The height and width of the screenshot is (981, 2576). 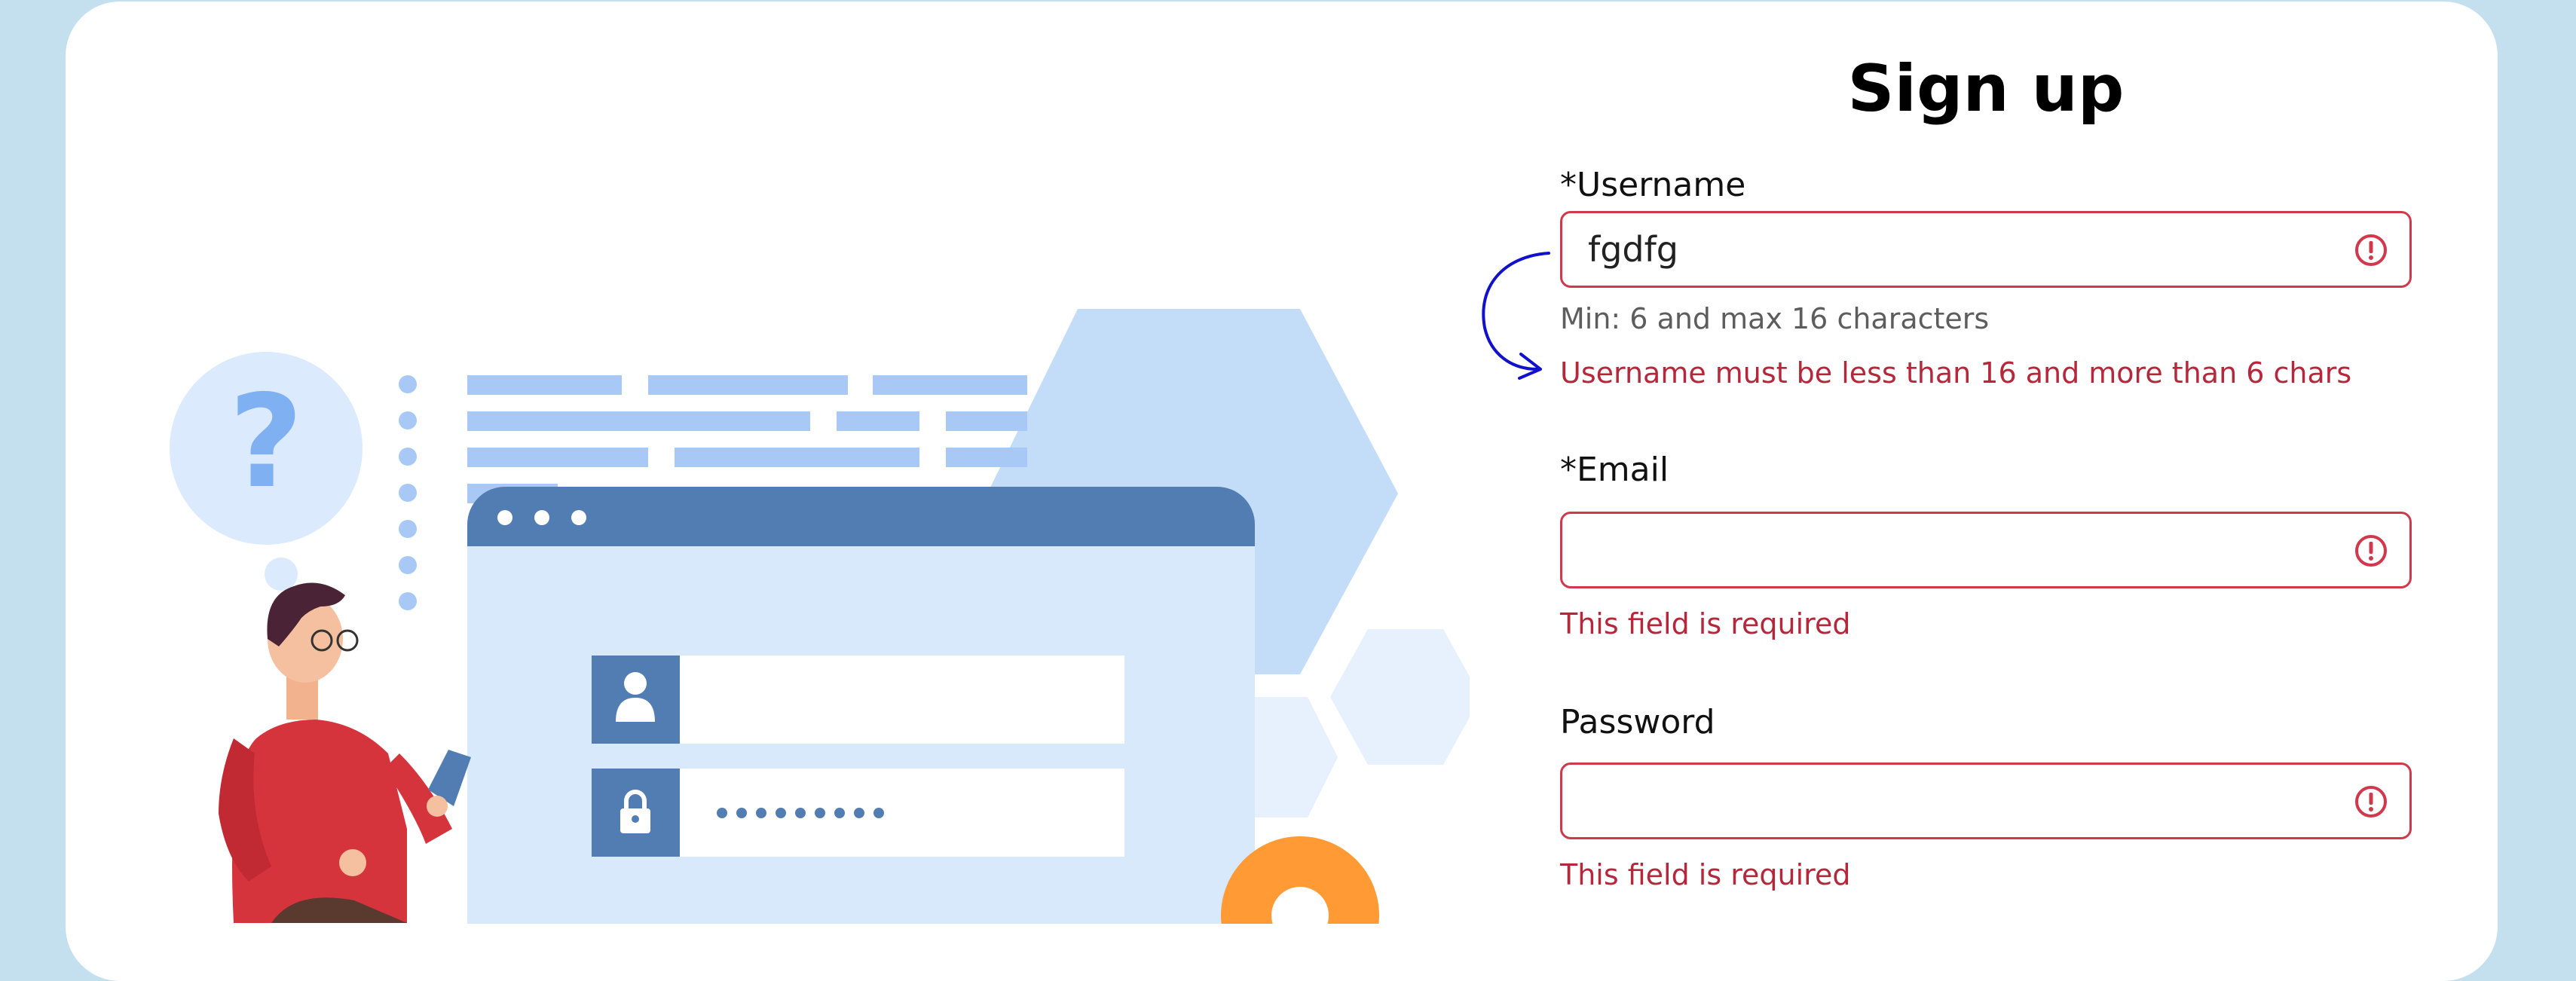 I want to click on password-error-message: This field is required, so click(x=1706, y=875).